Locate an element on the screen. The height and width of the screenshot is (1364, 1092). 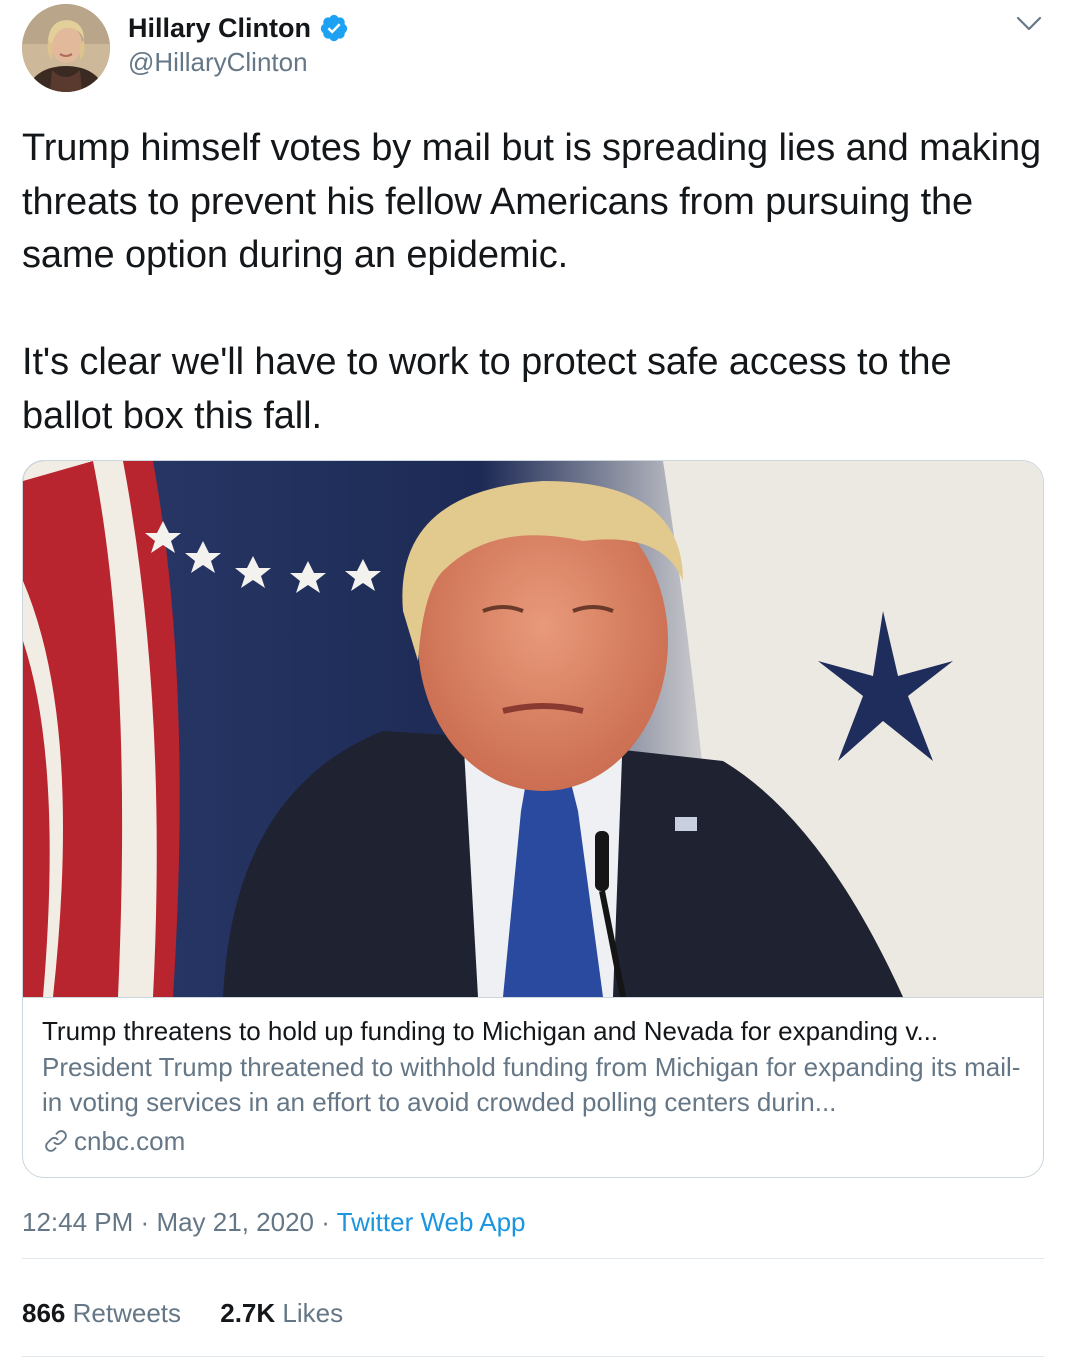
chevron-down-icon is located at coordinates (1029, 24).